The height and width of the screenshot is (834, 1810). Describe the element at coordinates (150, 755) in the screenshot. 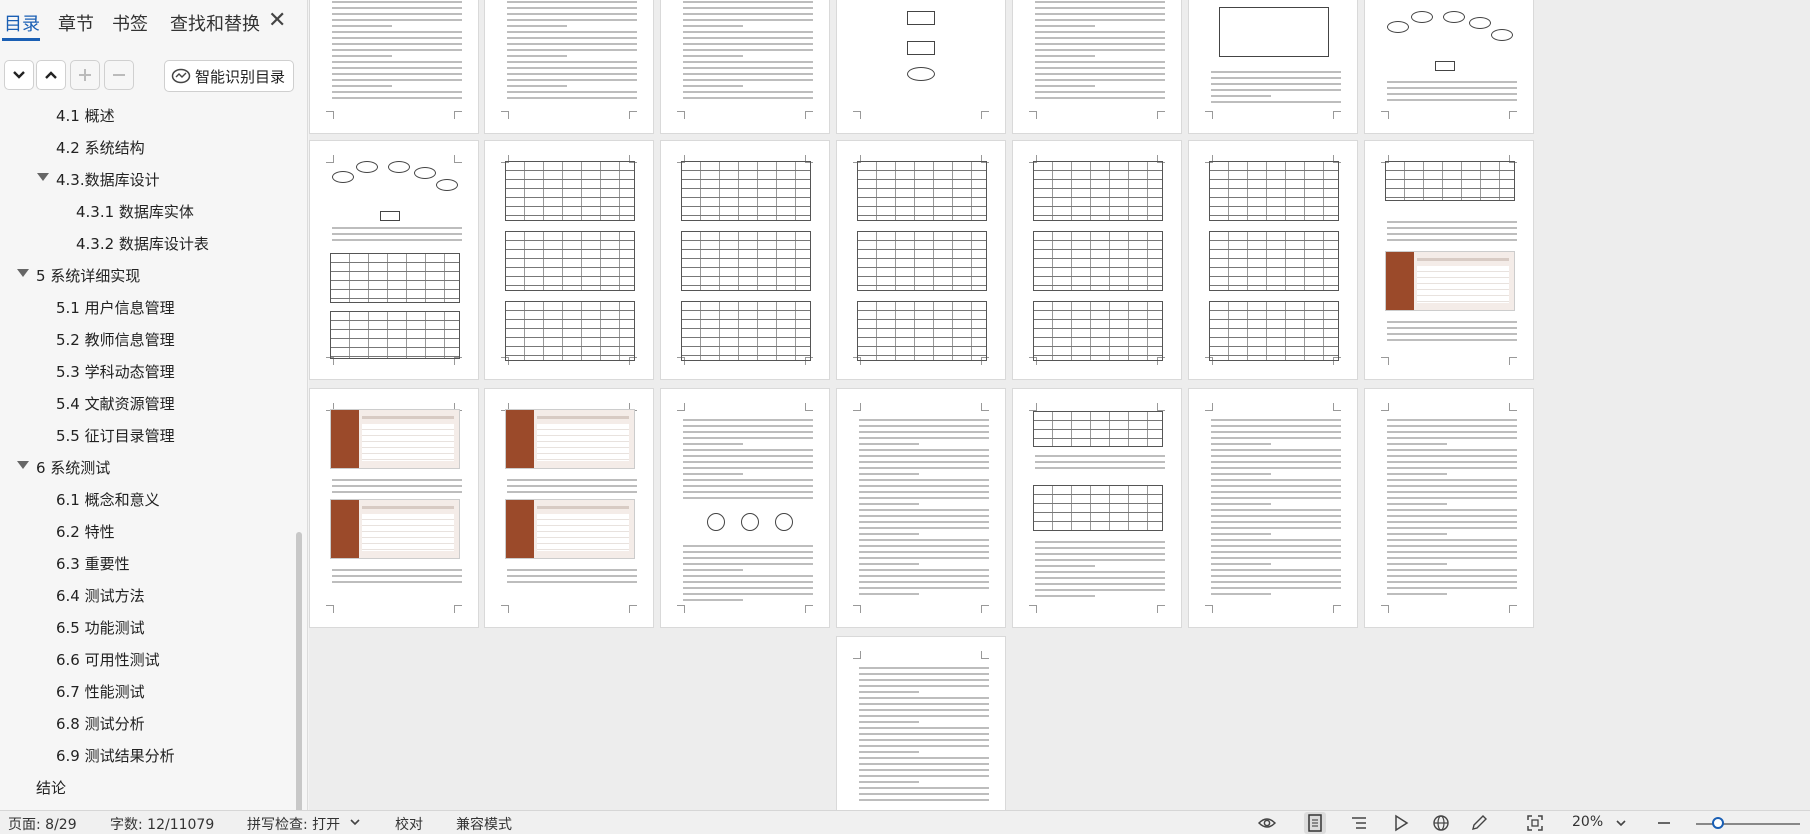

I see `toc-item-6-9: 6.9 测试结果分析` at that location.